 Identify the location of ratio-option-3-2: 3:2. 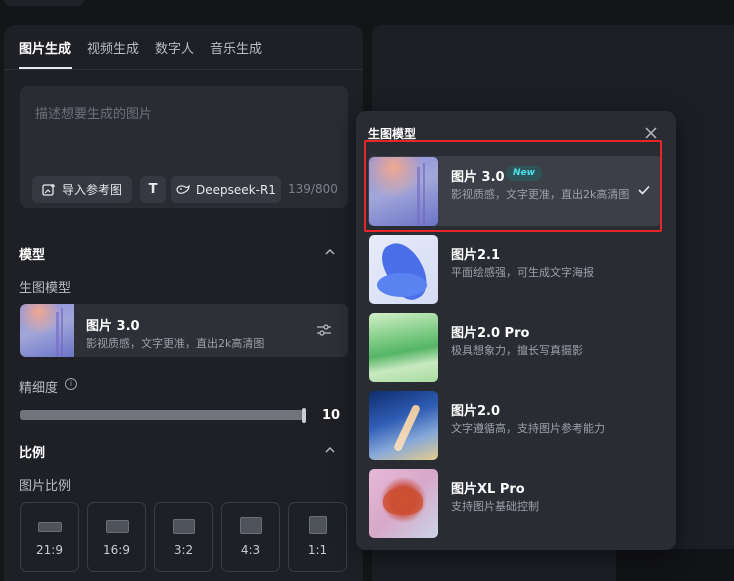
(183, 537).